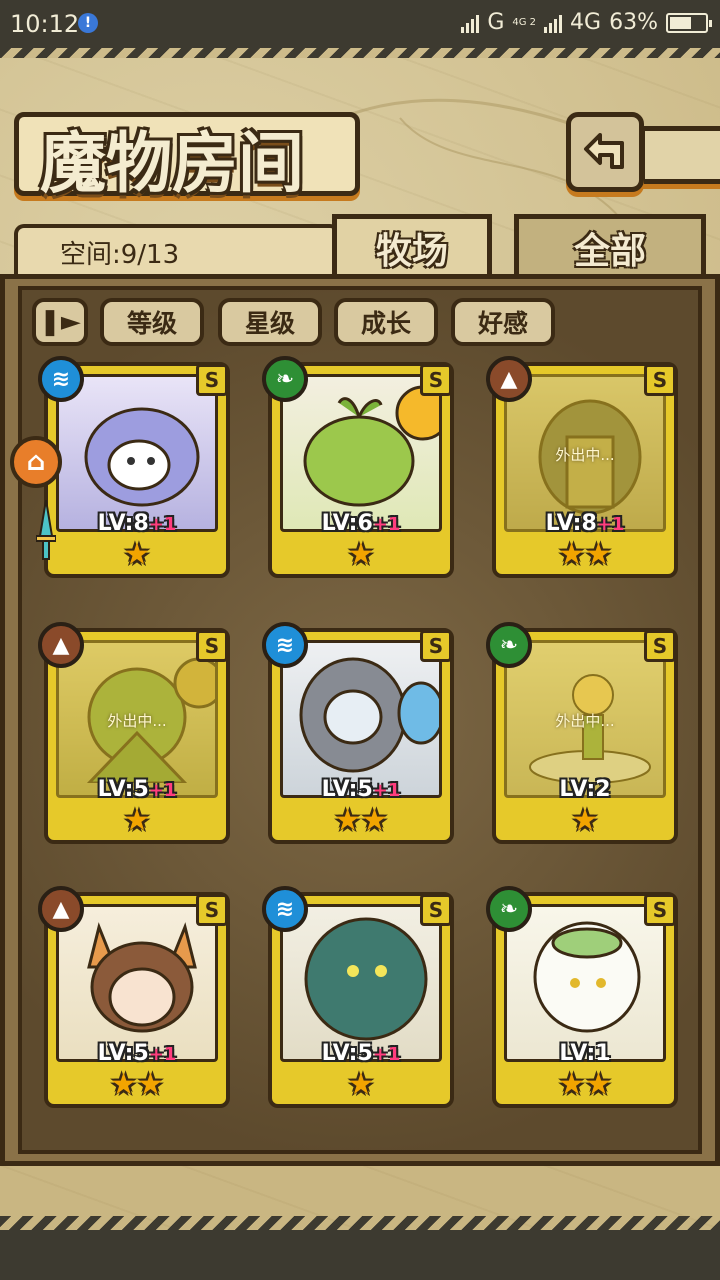  I want to click on monster-card: S ≋ LV:8+1 ★, so click(134, 467).